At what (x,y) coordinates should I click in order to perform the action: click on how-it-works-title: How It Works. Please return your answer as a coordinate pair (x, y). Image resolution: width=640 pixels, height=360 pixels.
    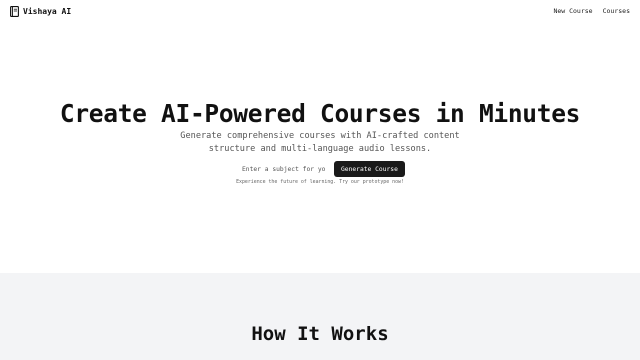
    Looking at the image, I should click on (320, 334).